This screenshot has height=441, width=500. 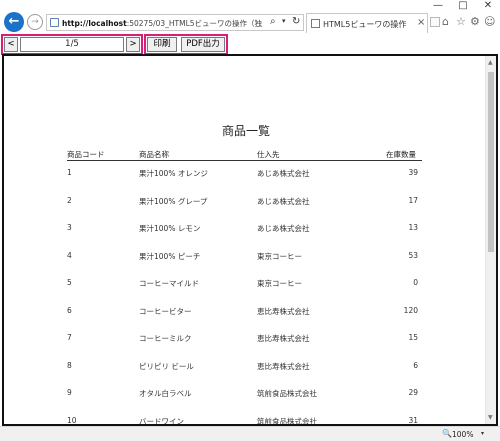 I want to click on cell-code: 9, so click(x=69, y=392).